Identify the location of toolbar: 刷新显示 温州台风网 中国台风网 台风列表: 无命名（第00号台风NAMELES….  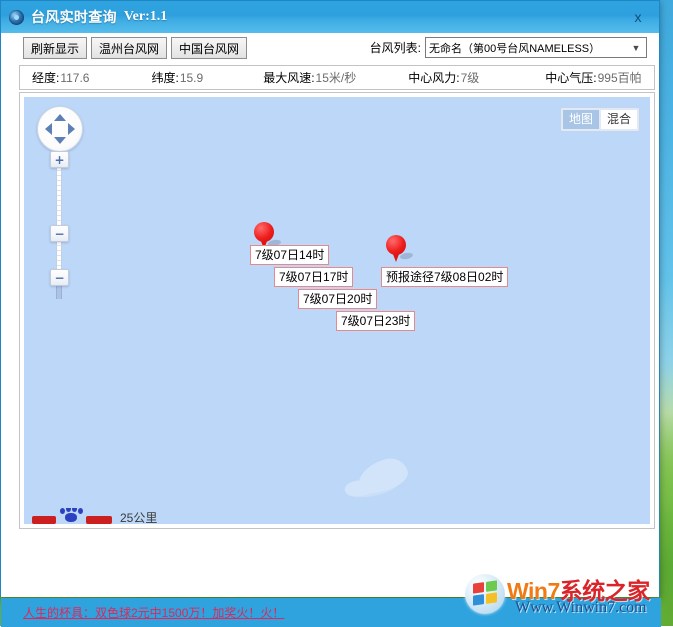
(330, 48).